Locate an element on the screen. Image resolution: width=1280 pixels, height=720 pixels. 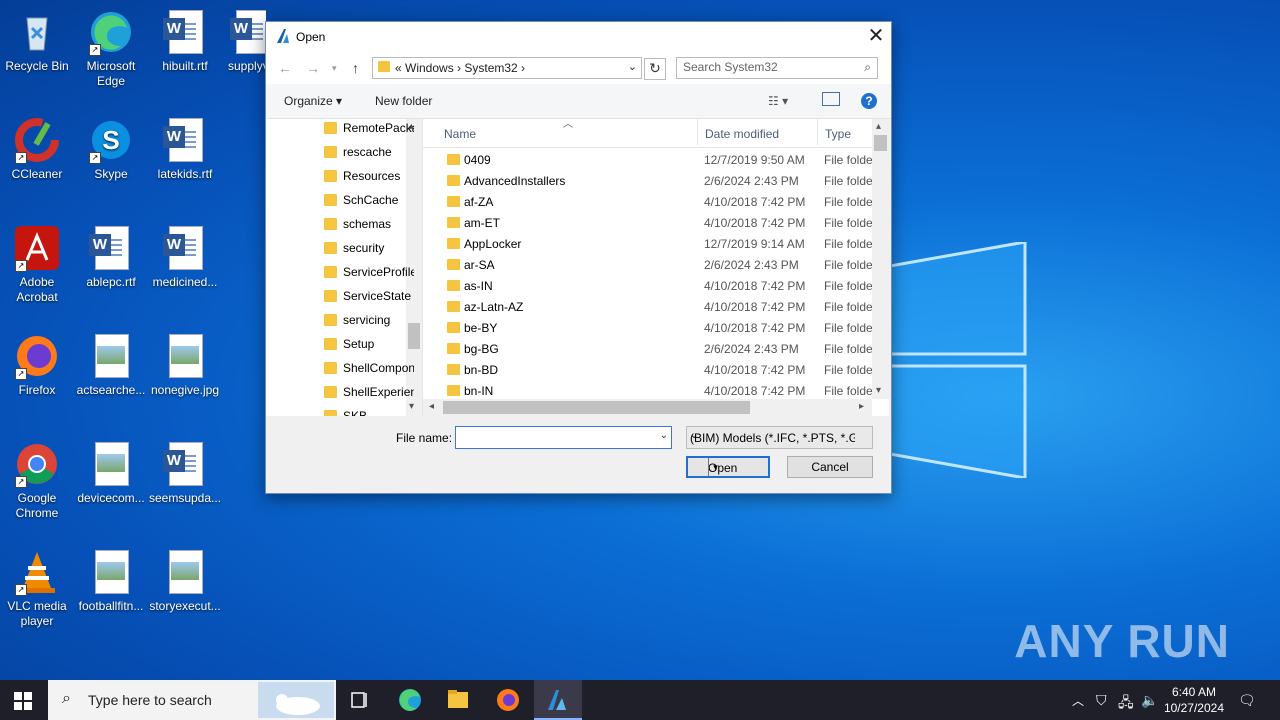
file-name-input is located at coordinates (555, 436).